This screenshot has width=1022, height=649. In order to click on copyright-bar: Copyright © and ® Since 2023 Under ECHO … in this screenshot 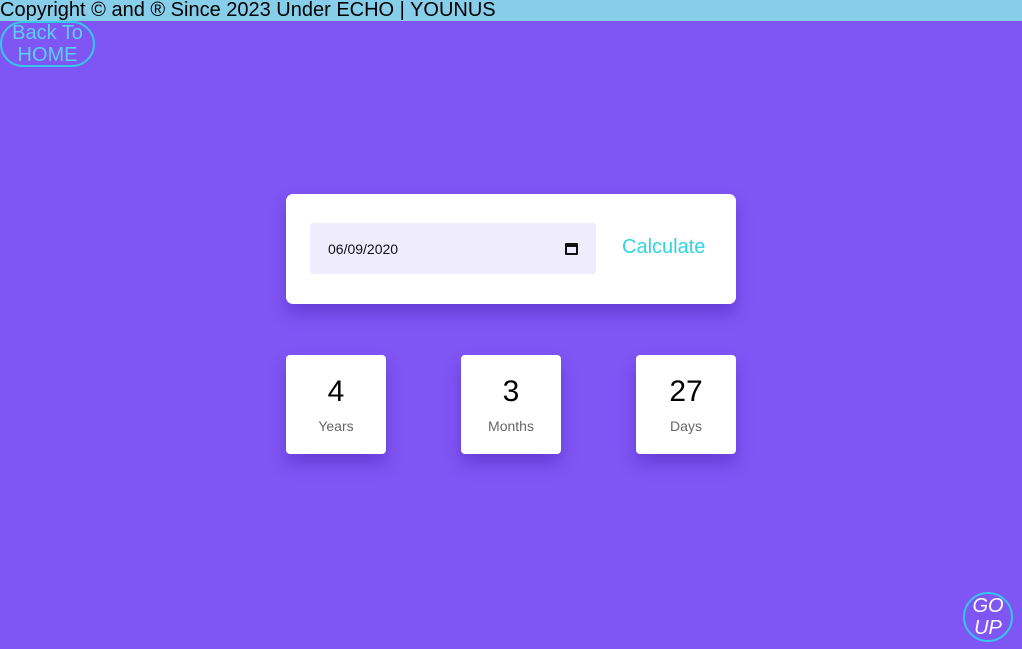, I will do `click(511, 10)`.